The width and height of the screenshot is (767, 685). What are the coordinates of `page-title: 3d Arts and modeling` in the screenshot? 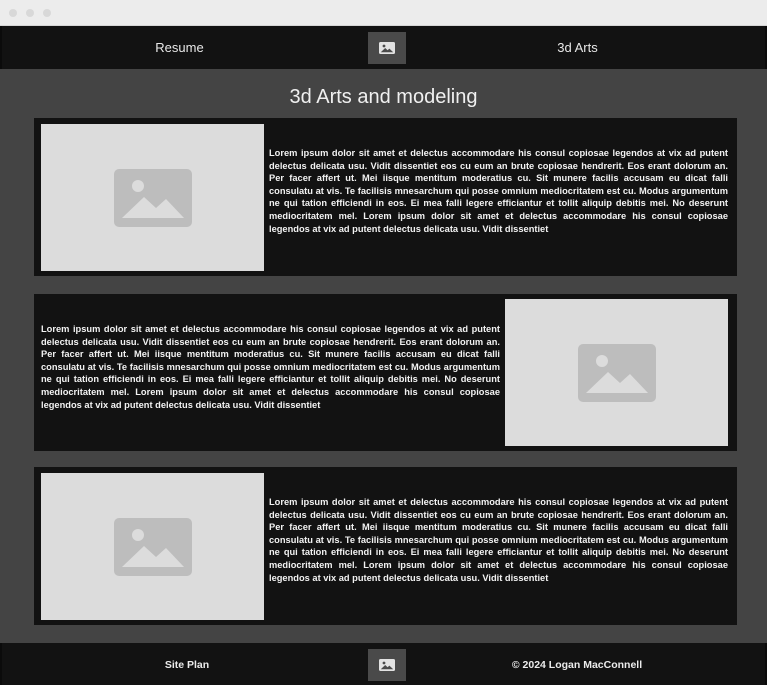 It's located at (383, 97).